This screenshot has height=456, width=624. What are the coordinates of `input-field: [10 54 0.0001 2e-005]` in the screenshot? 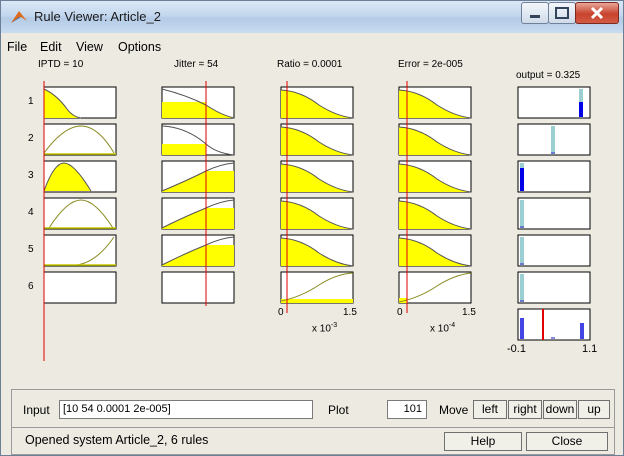 It's located at (186, 409).